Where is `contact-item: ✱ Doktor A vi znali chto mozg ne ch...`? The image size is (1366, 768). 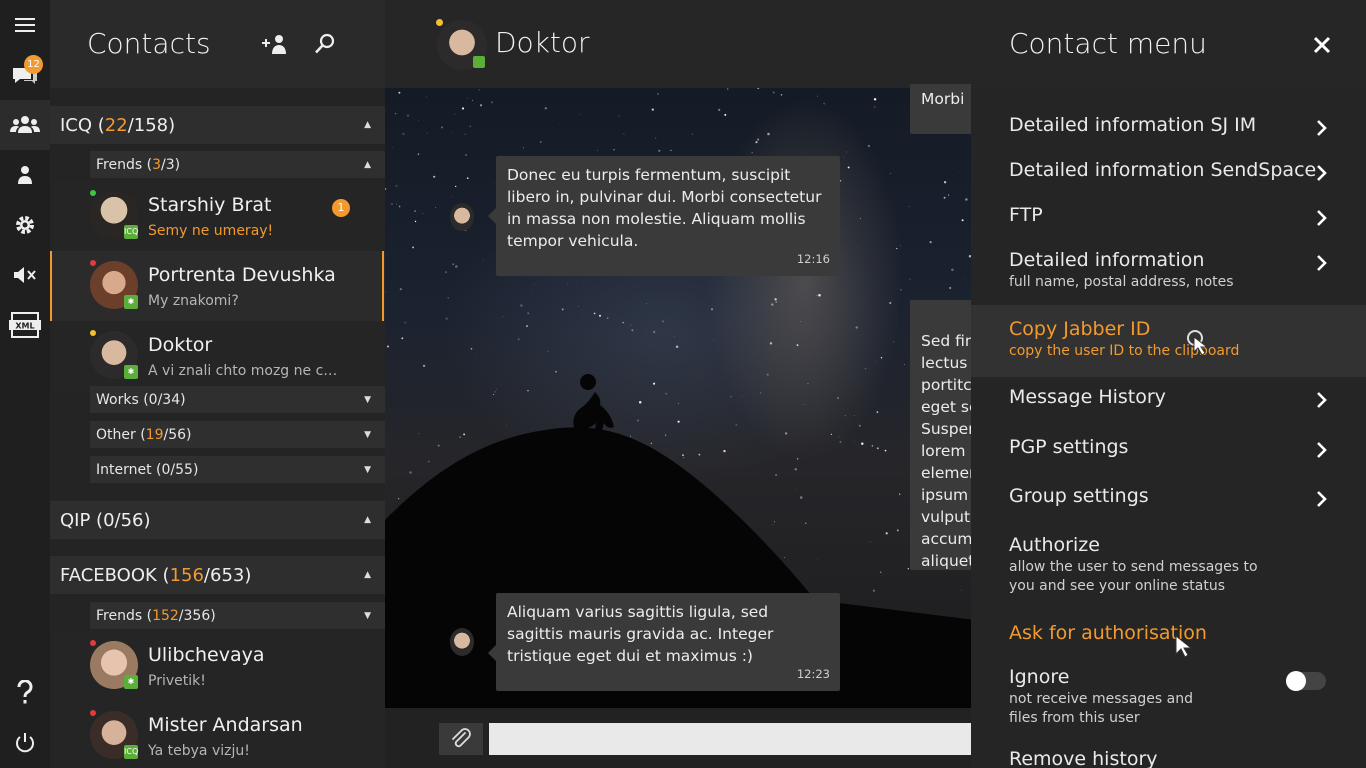
contact-item: ✱ Doktor A vi znali chto mozg ne ch... is located at coordinates (217, 356).